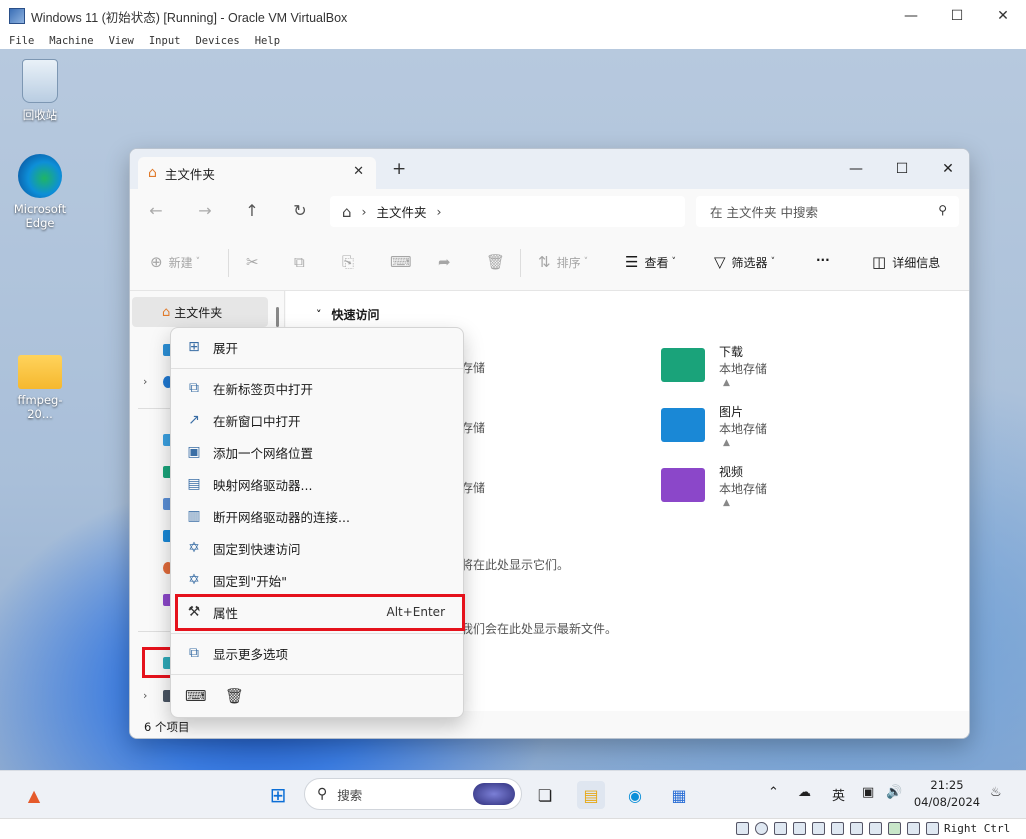 The width and height of the screenshot is (1026, 839). What do you see at coordinates (347, 211) in the screenshot?
I see `home-icon: ⌂` at bounding box center [347, 211].